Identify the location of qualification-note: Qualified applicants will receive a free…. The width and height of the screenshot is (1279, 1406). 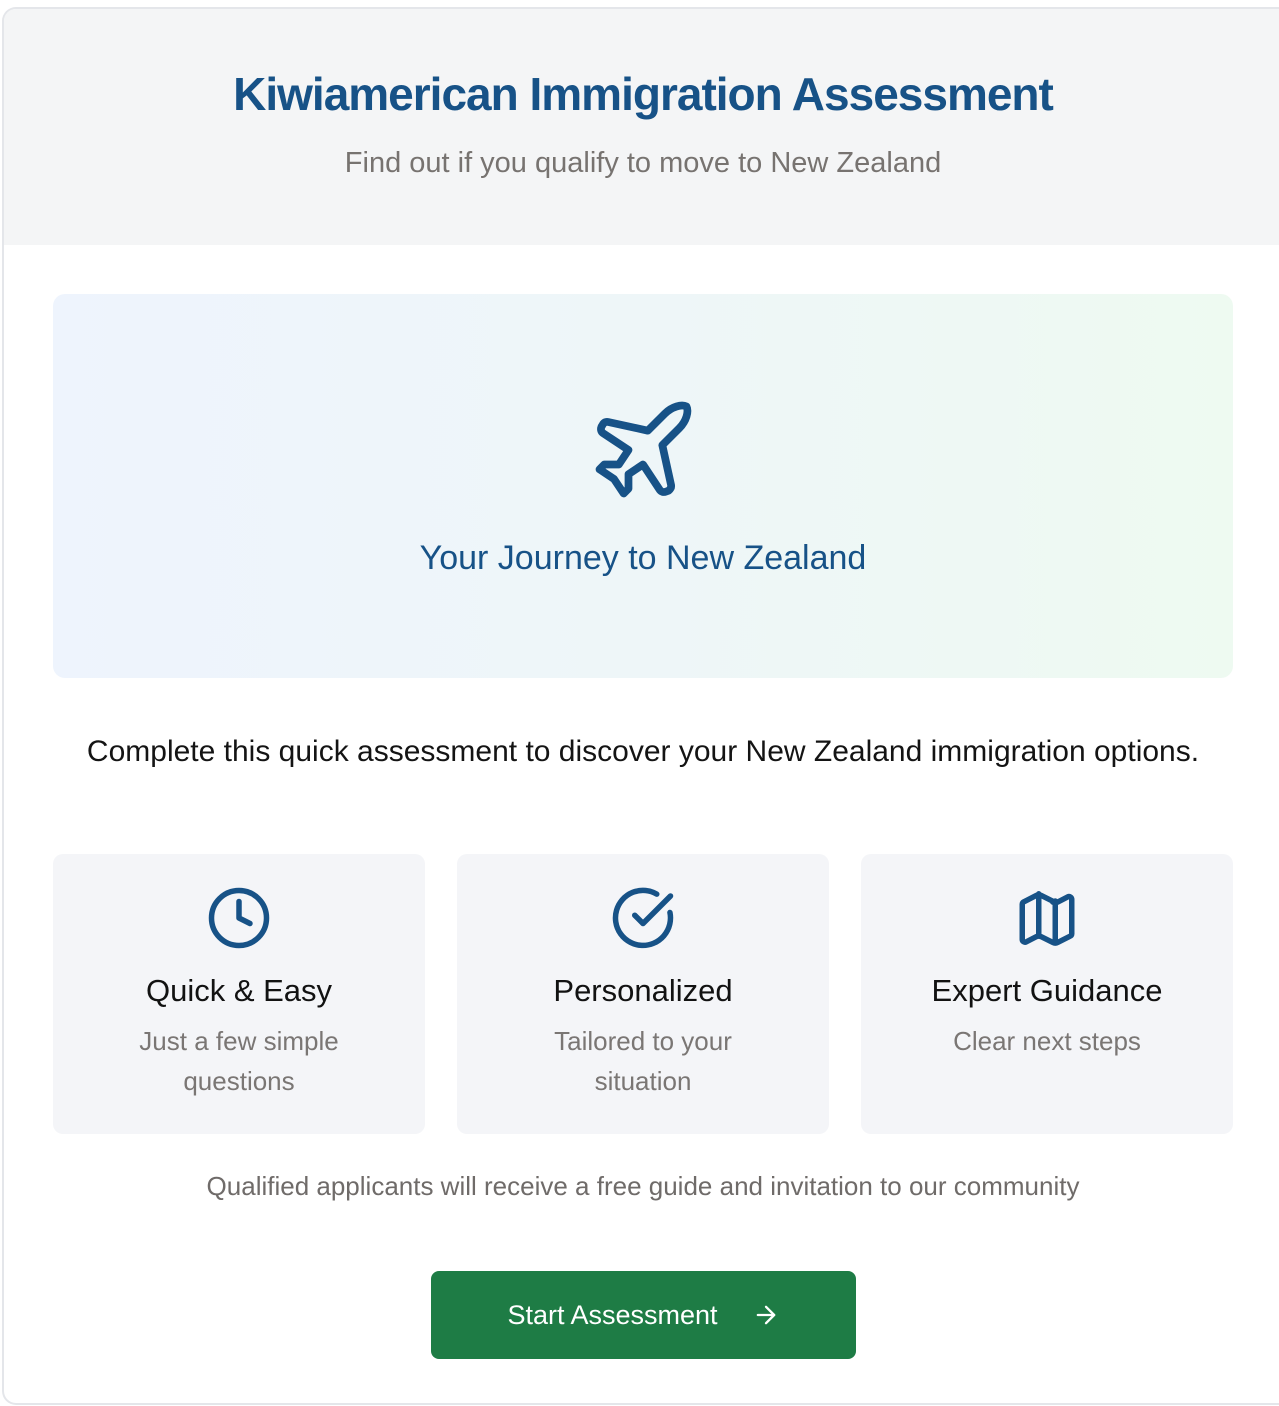
(643, 1186).